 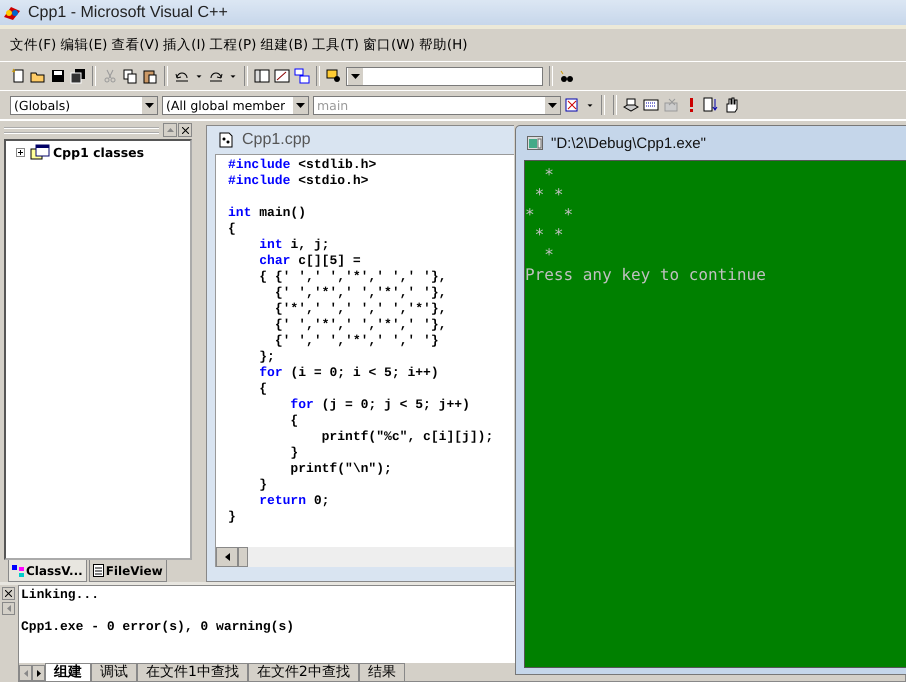 I want to click on console-text: * * * * * * * * Press any key to continue, so click(x=645, y=225).